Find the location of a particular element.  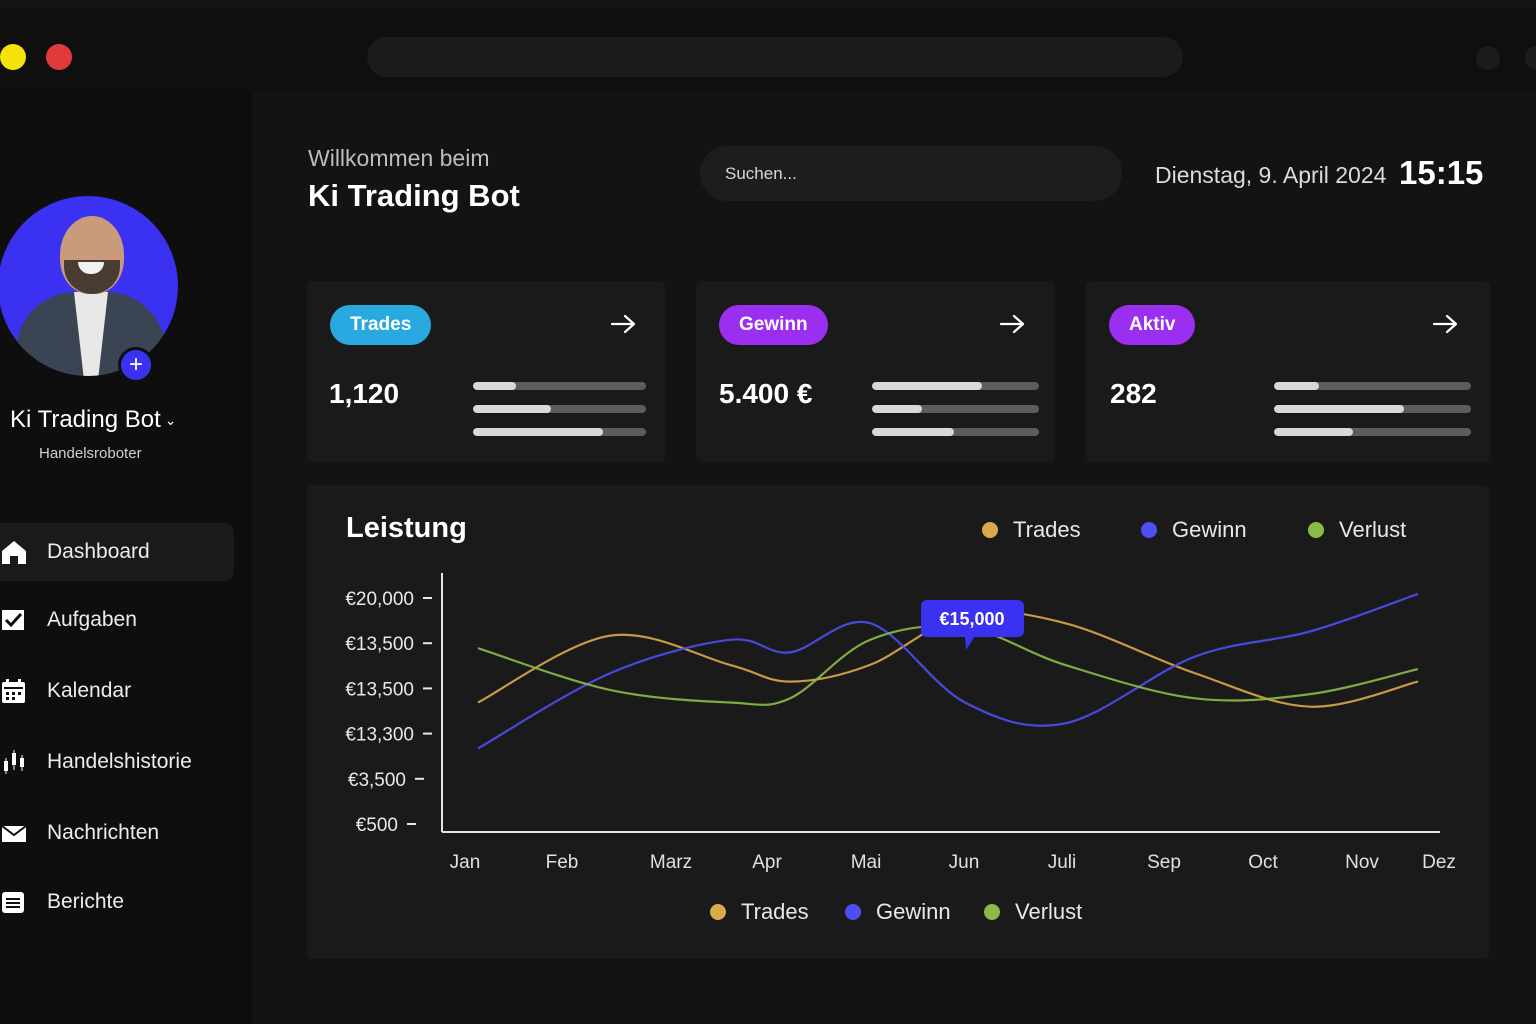

x-tick-label: Juli is located at coordinates (1062, 862).